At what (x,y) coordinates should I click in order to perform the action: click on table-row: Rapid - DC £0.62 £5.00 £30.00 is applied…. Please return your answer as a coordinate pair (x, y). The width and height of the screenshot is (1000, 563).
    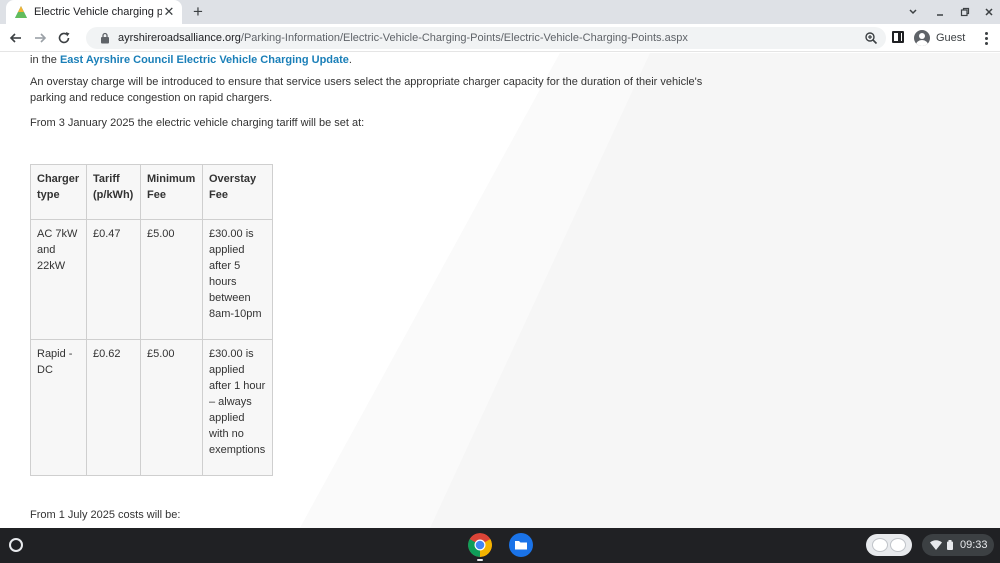
    Looking at the image, I should click on (151, 407).